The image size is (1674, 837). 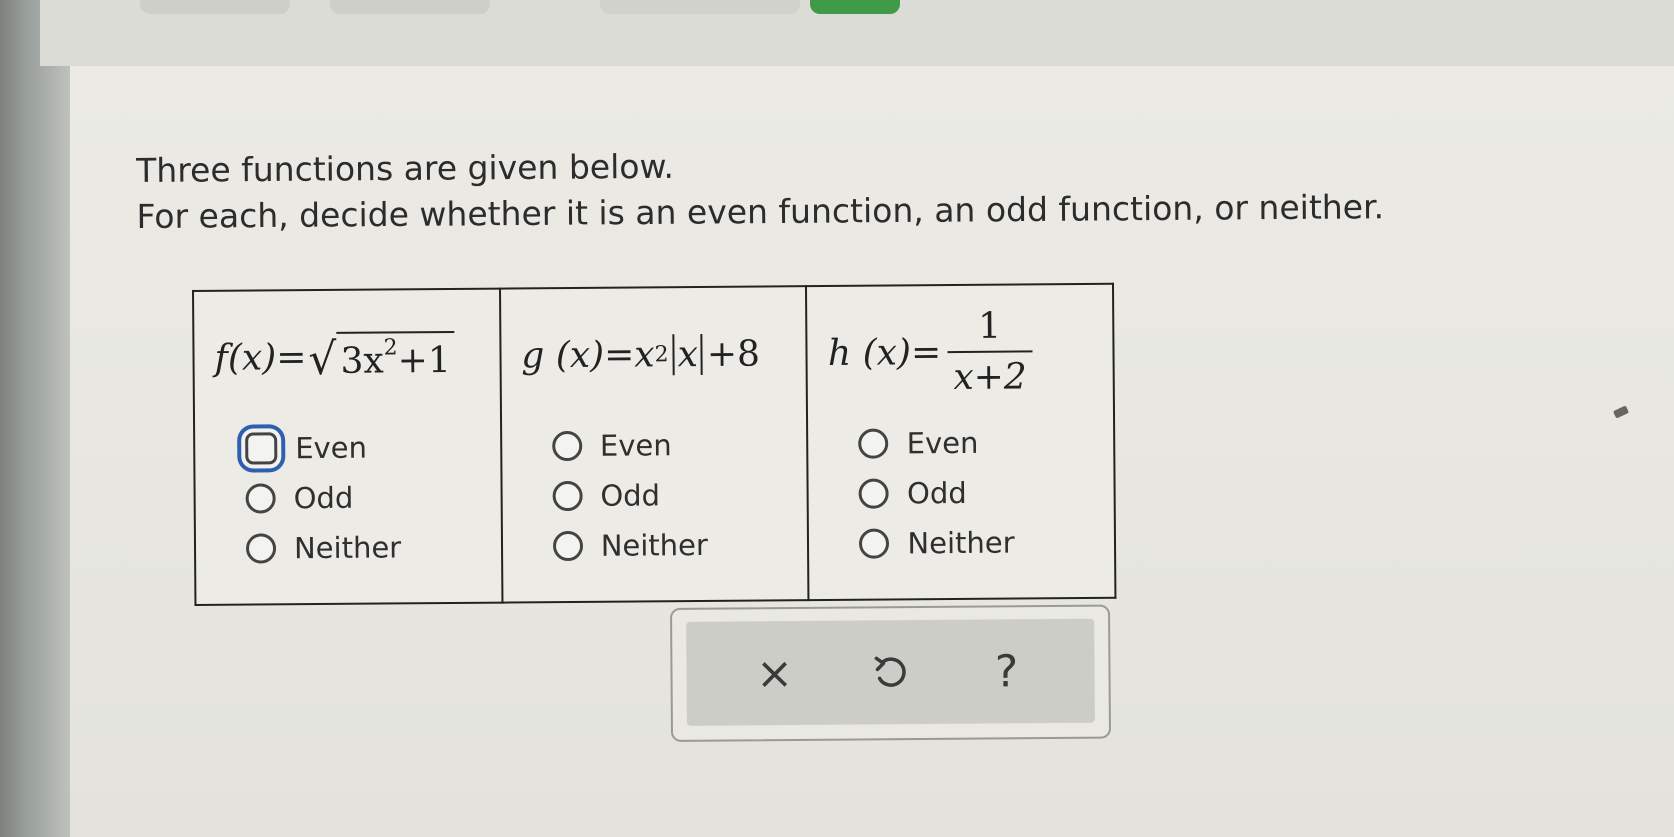 I want to click on radio-h-odd: Odd, so click(x=986, y=493).